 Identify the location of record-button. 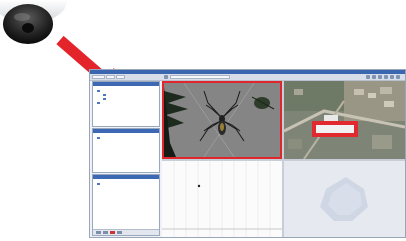
(112, 232).